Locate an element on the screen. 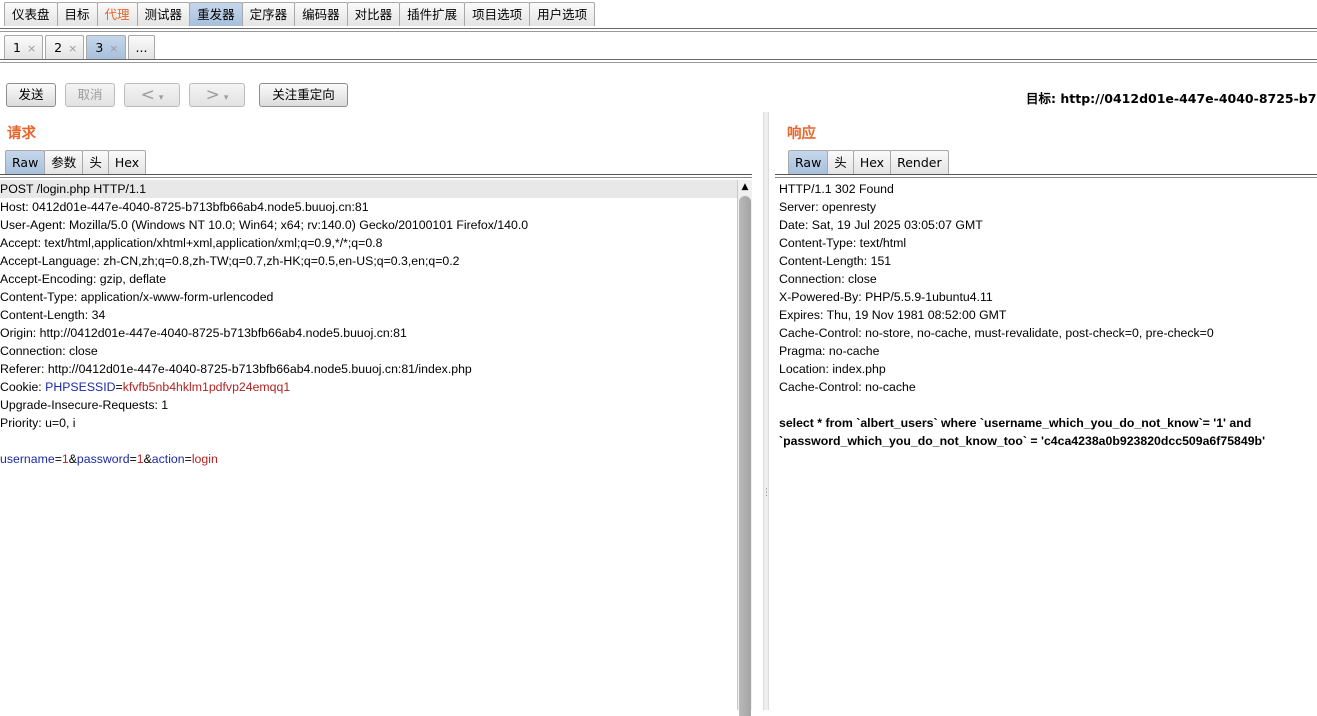 The height and width of the screenshot is (716, 1317). tab-decoder: 编码器 is located at coordinates (321, 14).